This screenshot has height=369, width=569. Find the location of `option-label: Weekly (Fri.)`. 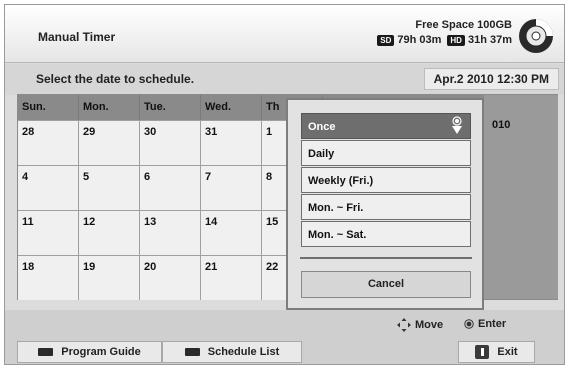

option-label: Weekly (Fri.) is located at coordinates (341, 181).